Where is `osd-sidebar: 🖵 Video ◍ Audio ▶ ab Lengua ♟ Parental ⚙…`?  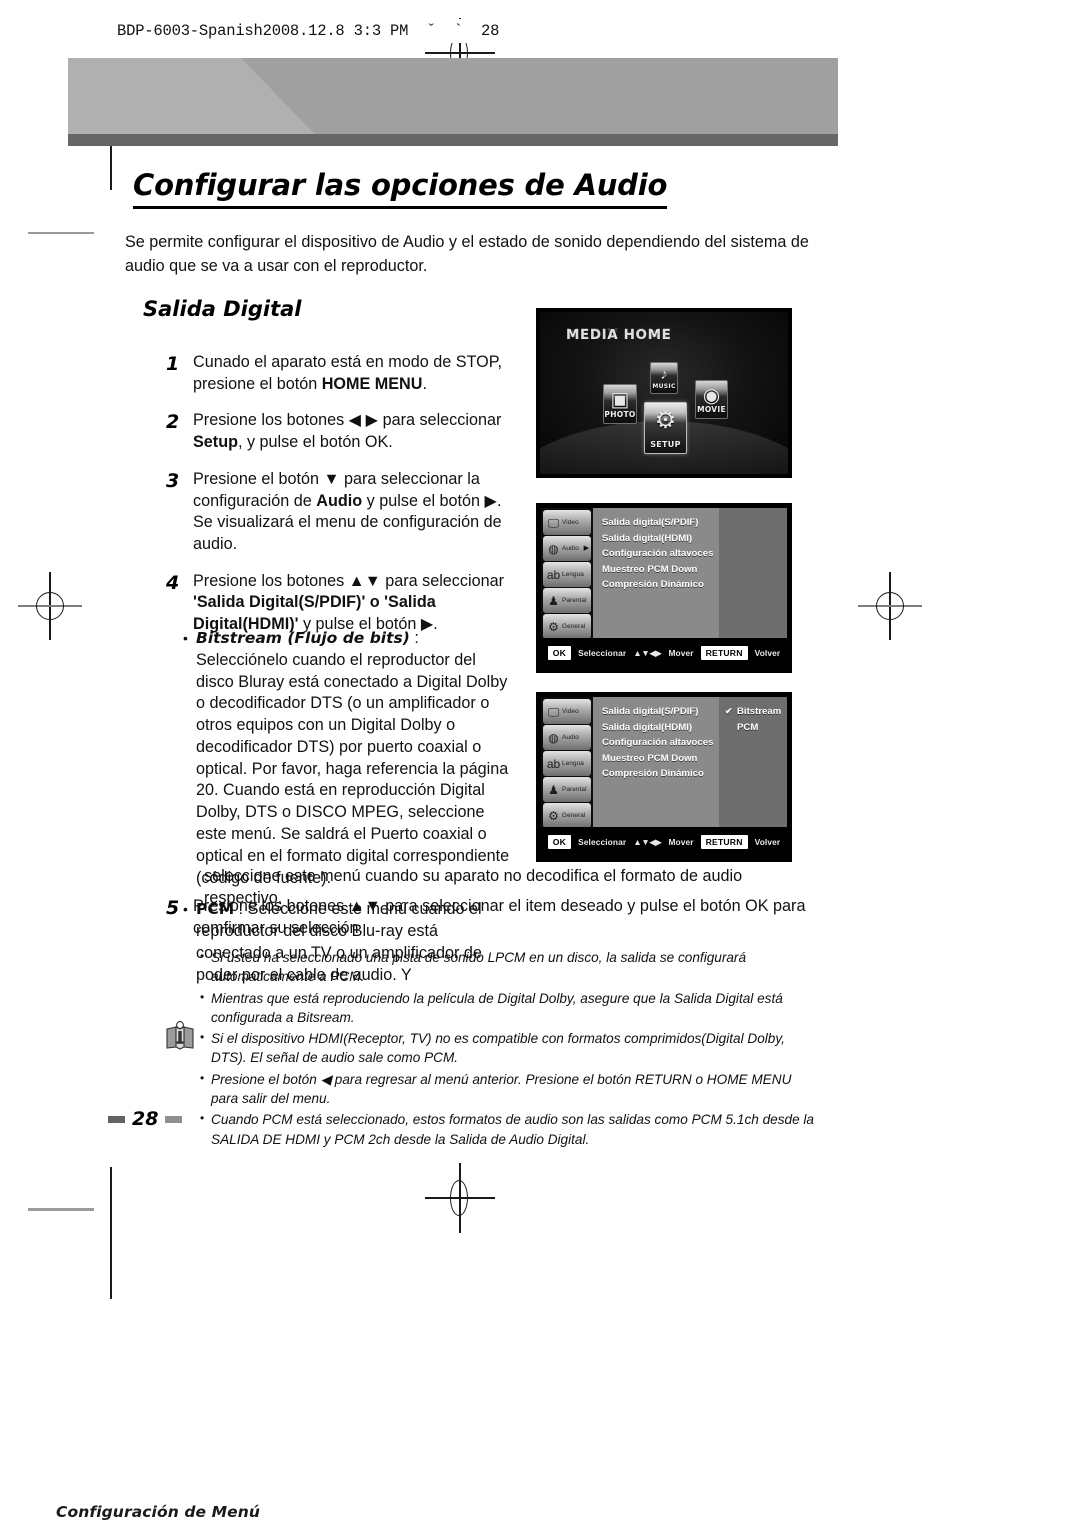 osd-sidebar: 🖵 Video ◍ Audio ▶ ab Lengua ♟ Parental ⚙… is located at coordinates (567, 573).